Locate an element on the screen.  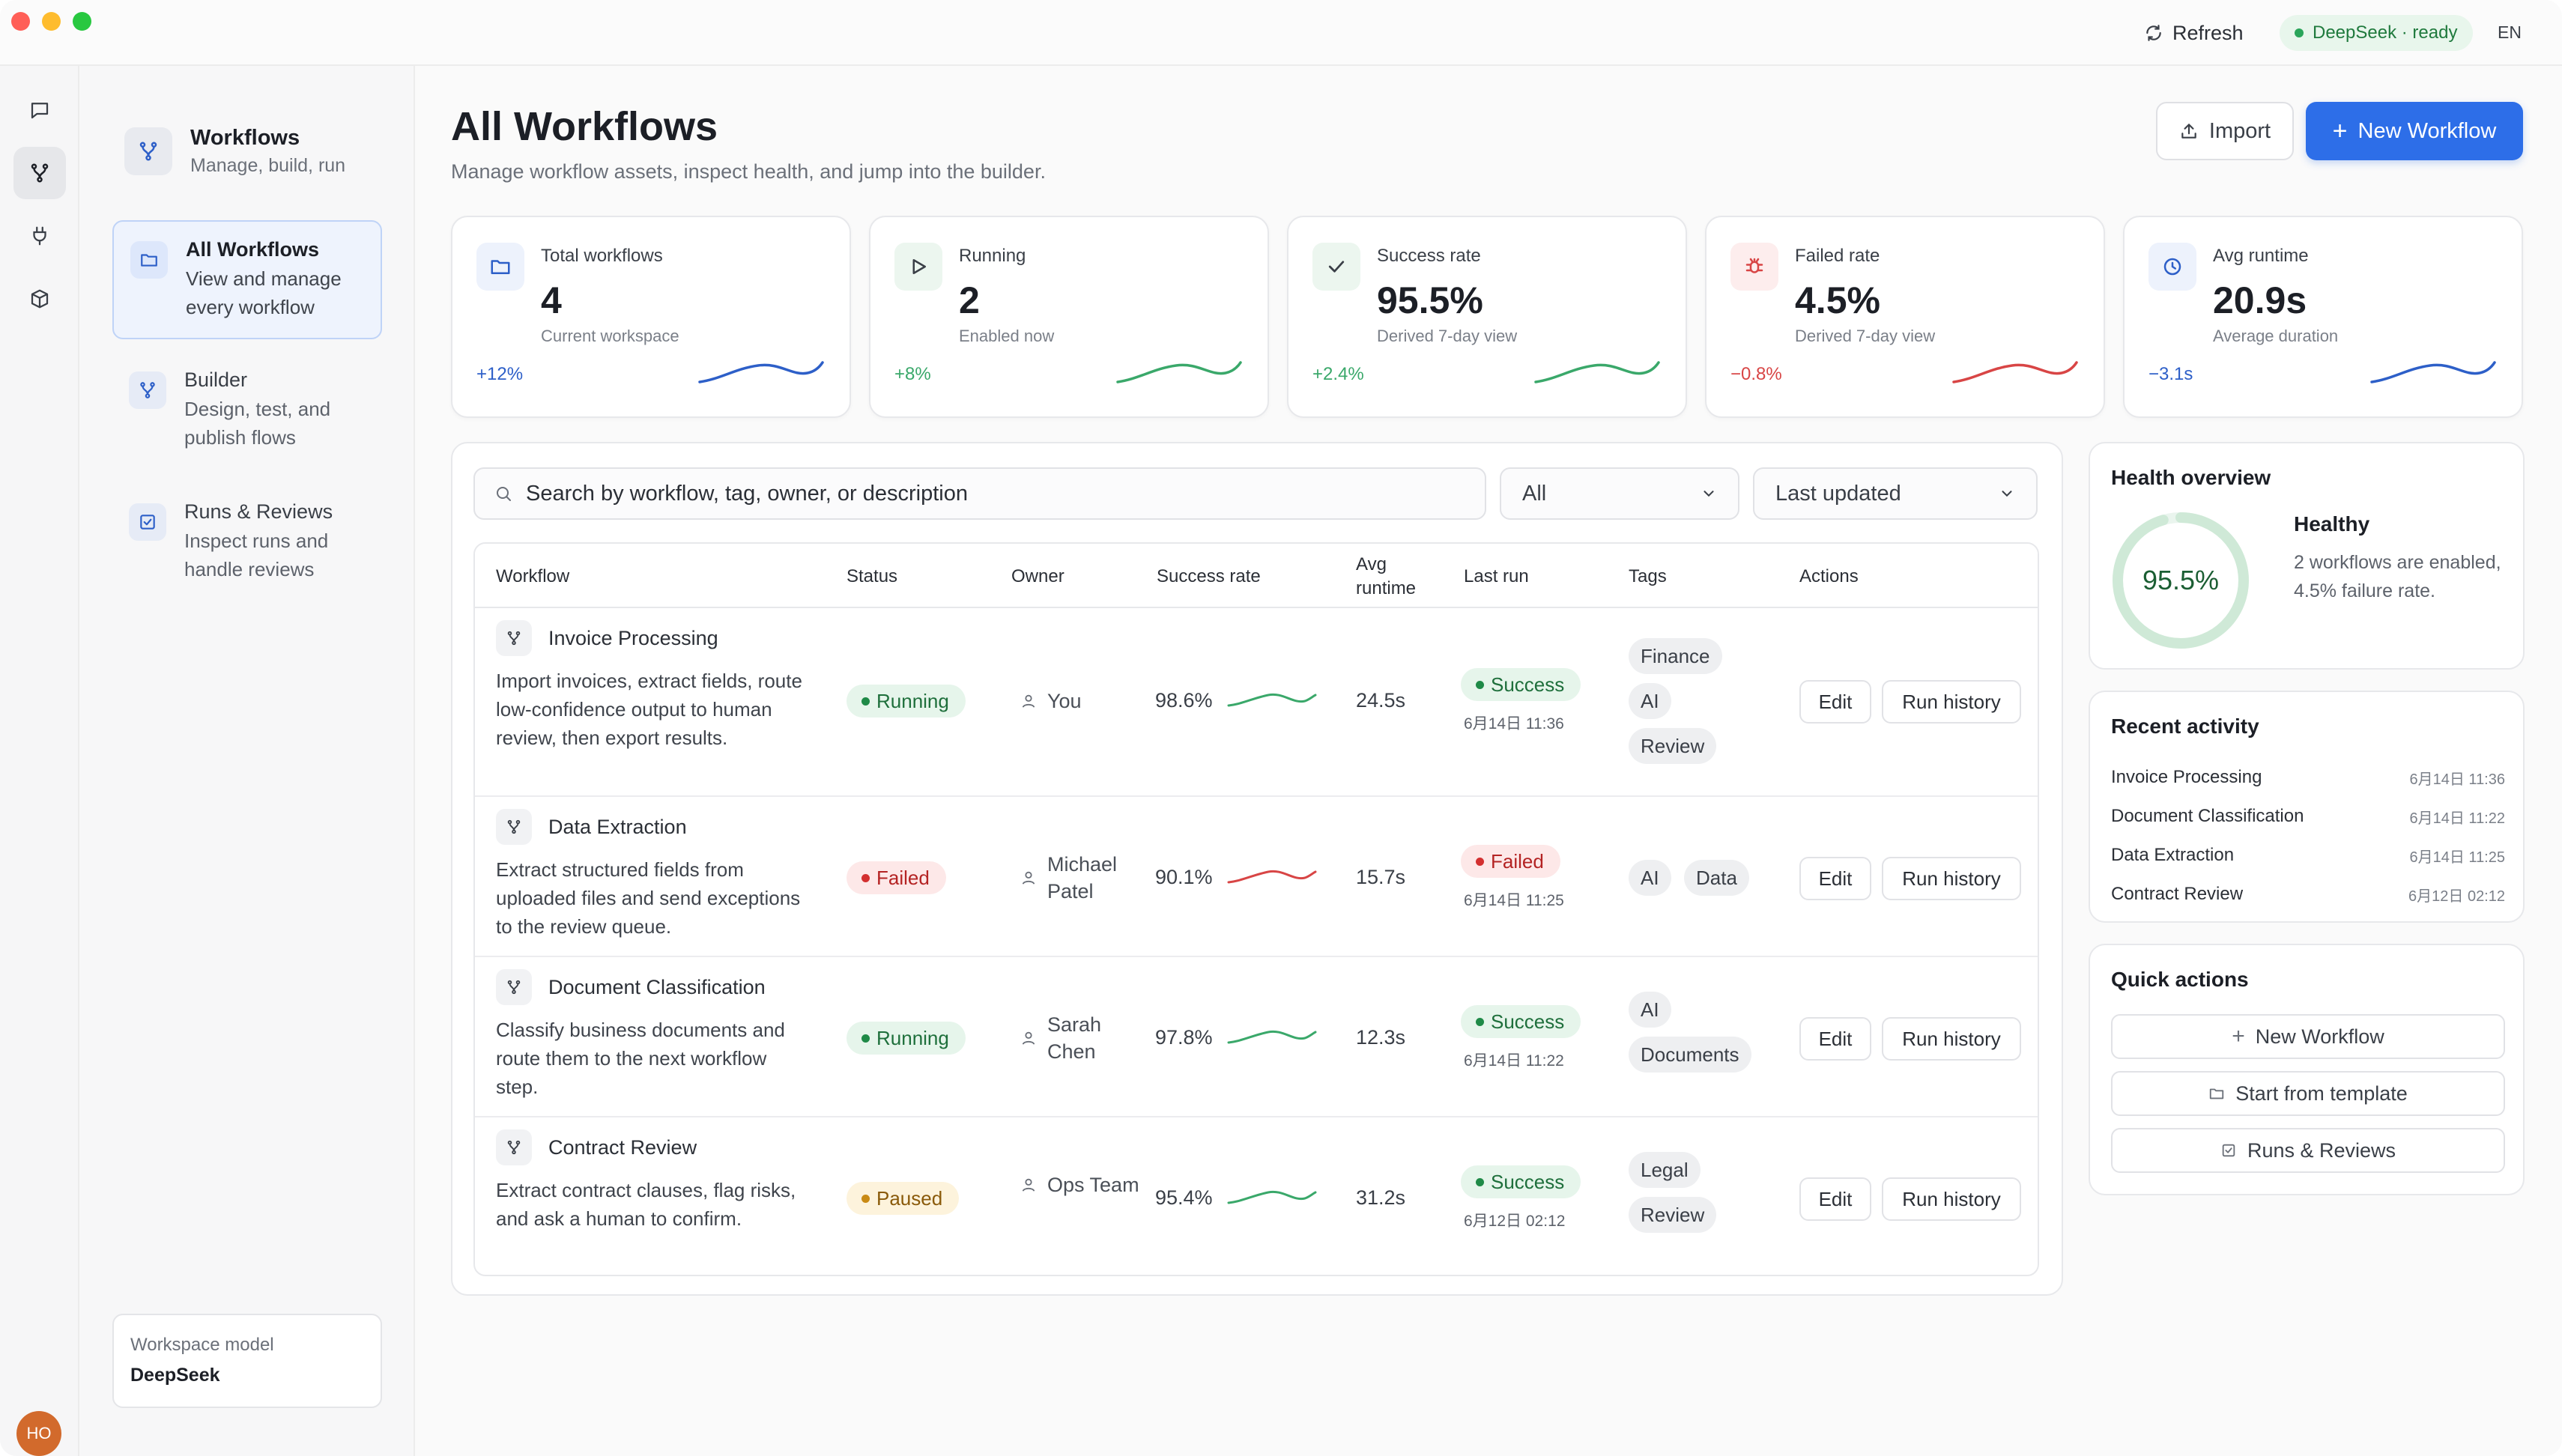
refresh-icon is located at coordinates (2153, 33).